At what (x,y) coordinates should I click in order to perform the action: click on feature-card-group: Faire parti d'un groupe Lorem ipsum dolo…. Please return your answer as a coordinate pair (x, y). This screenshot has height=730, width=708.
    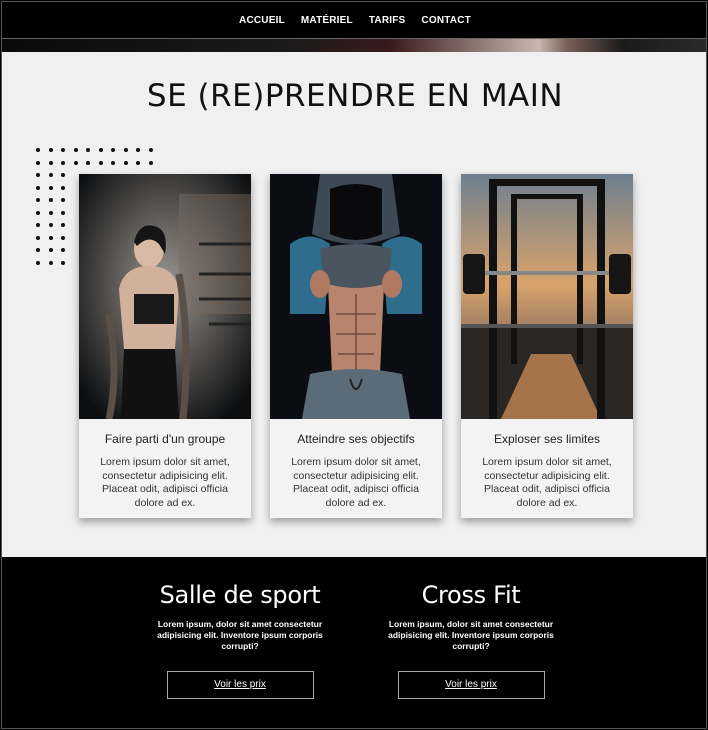
    Looking at the image, I should click on (165, 346).